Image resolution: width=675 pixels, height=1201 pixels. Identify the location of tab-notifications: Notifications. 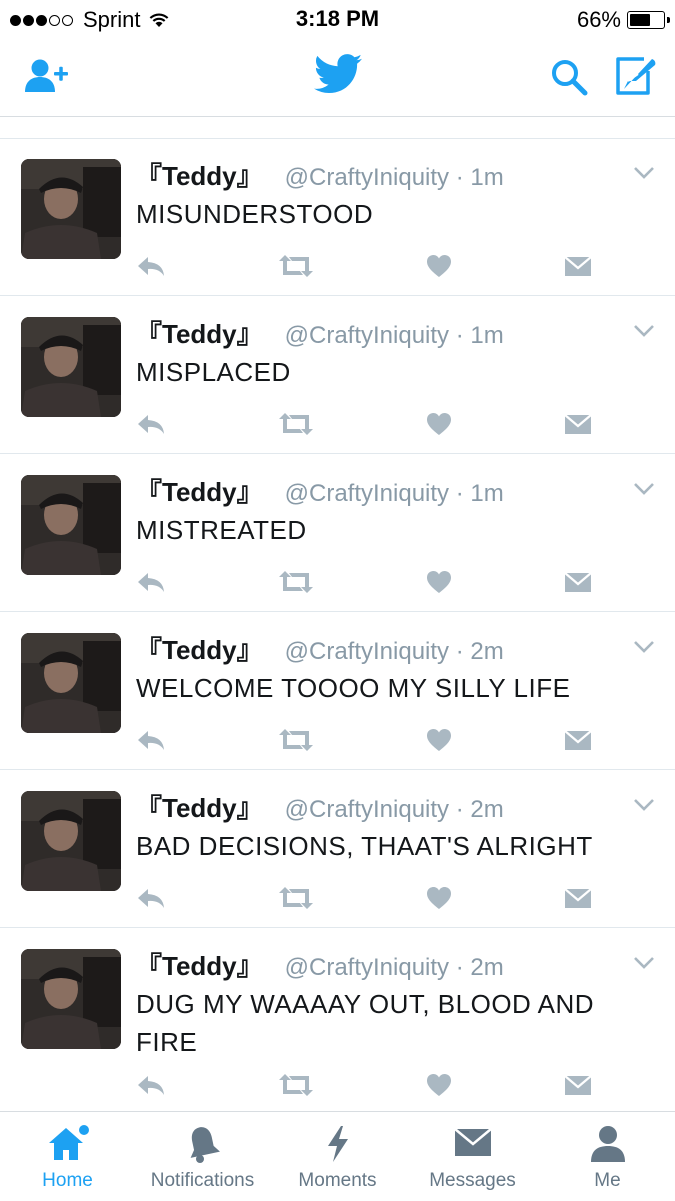
(202, 1156).